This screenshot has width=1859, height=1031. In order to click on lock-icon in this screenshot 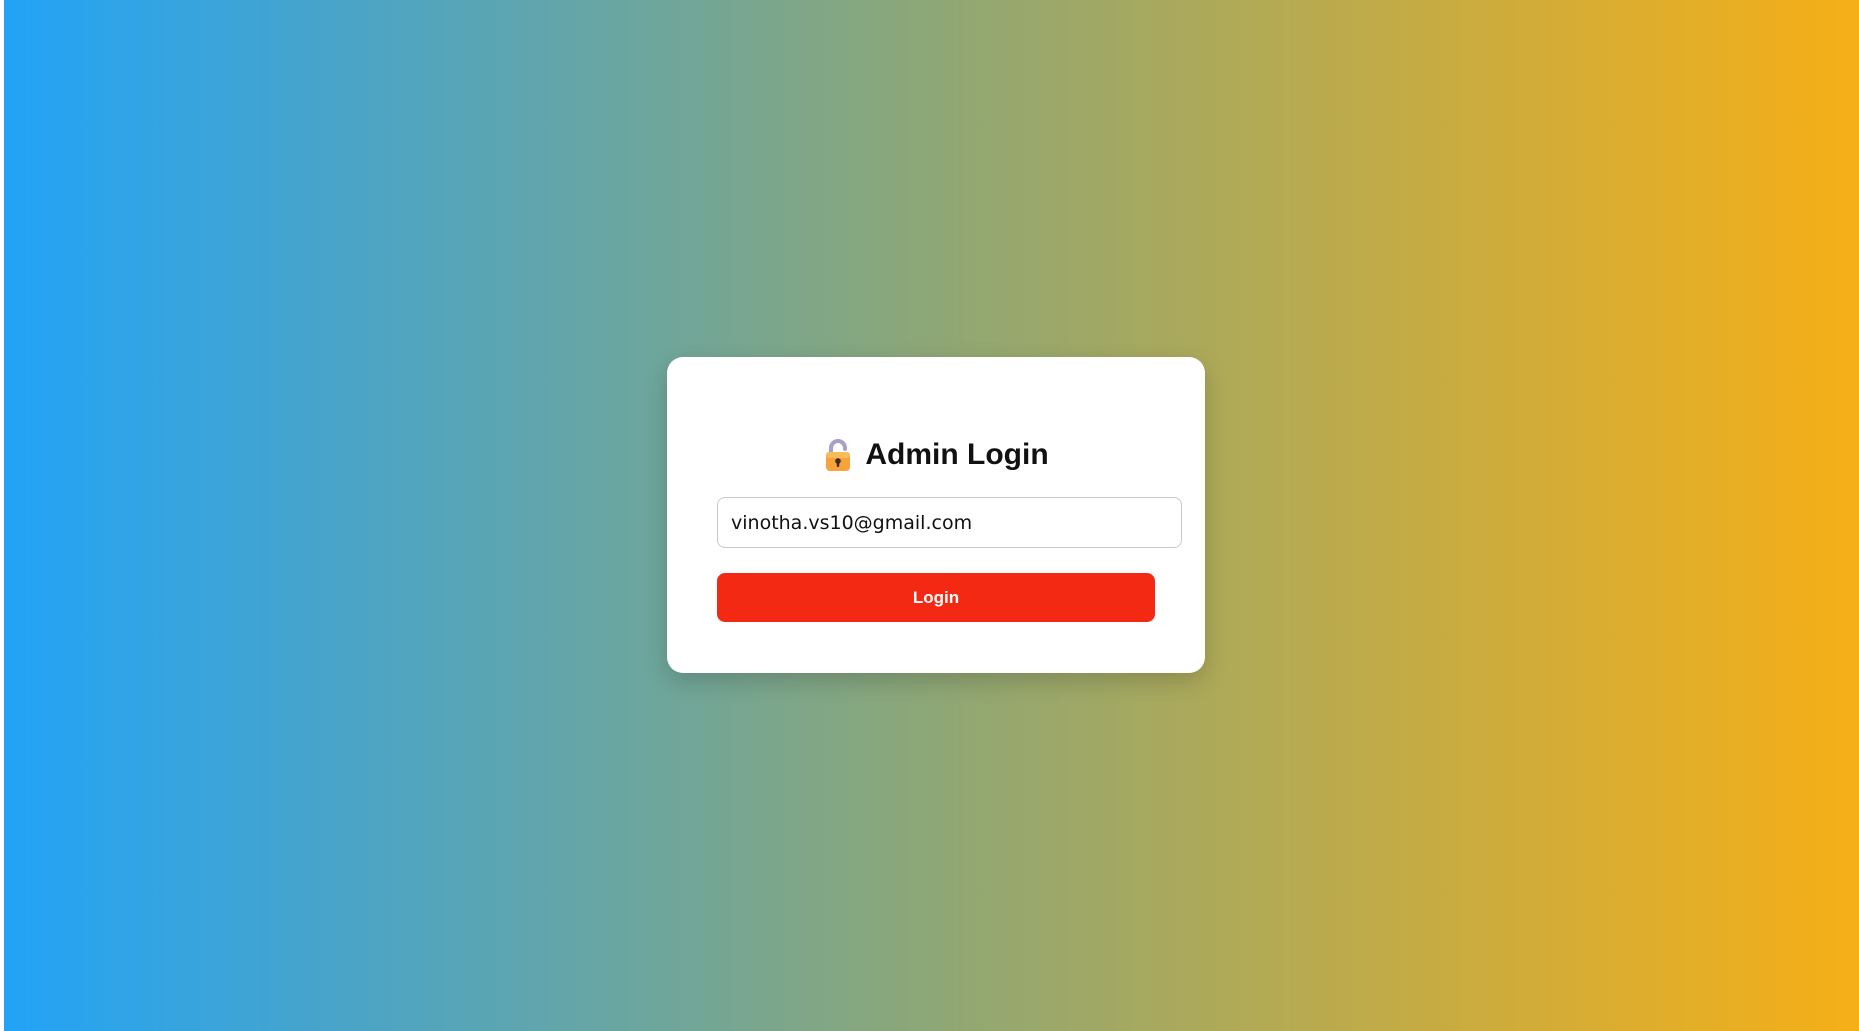, I will do `click(838, 455)`.